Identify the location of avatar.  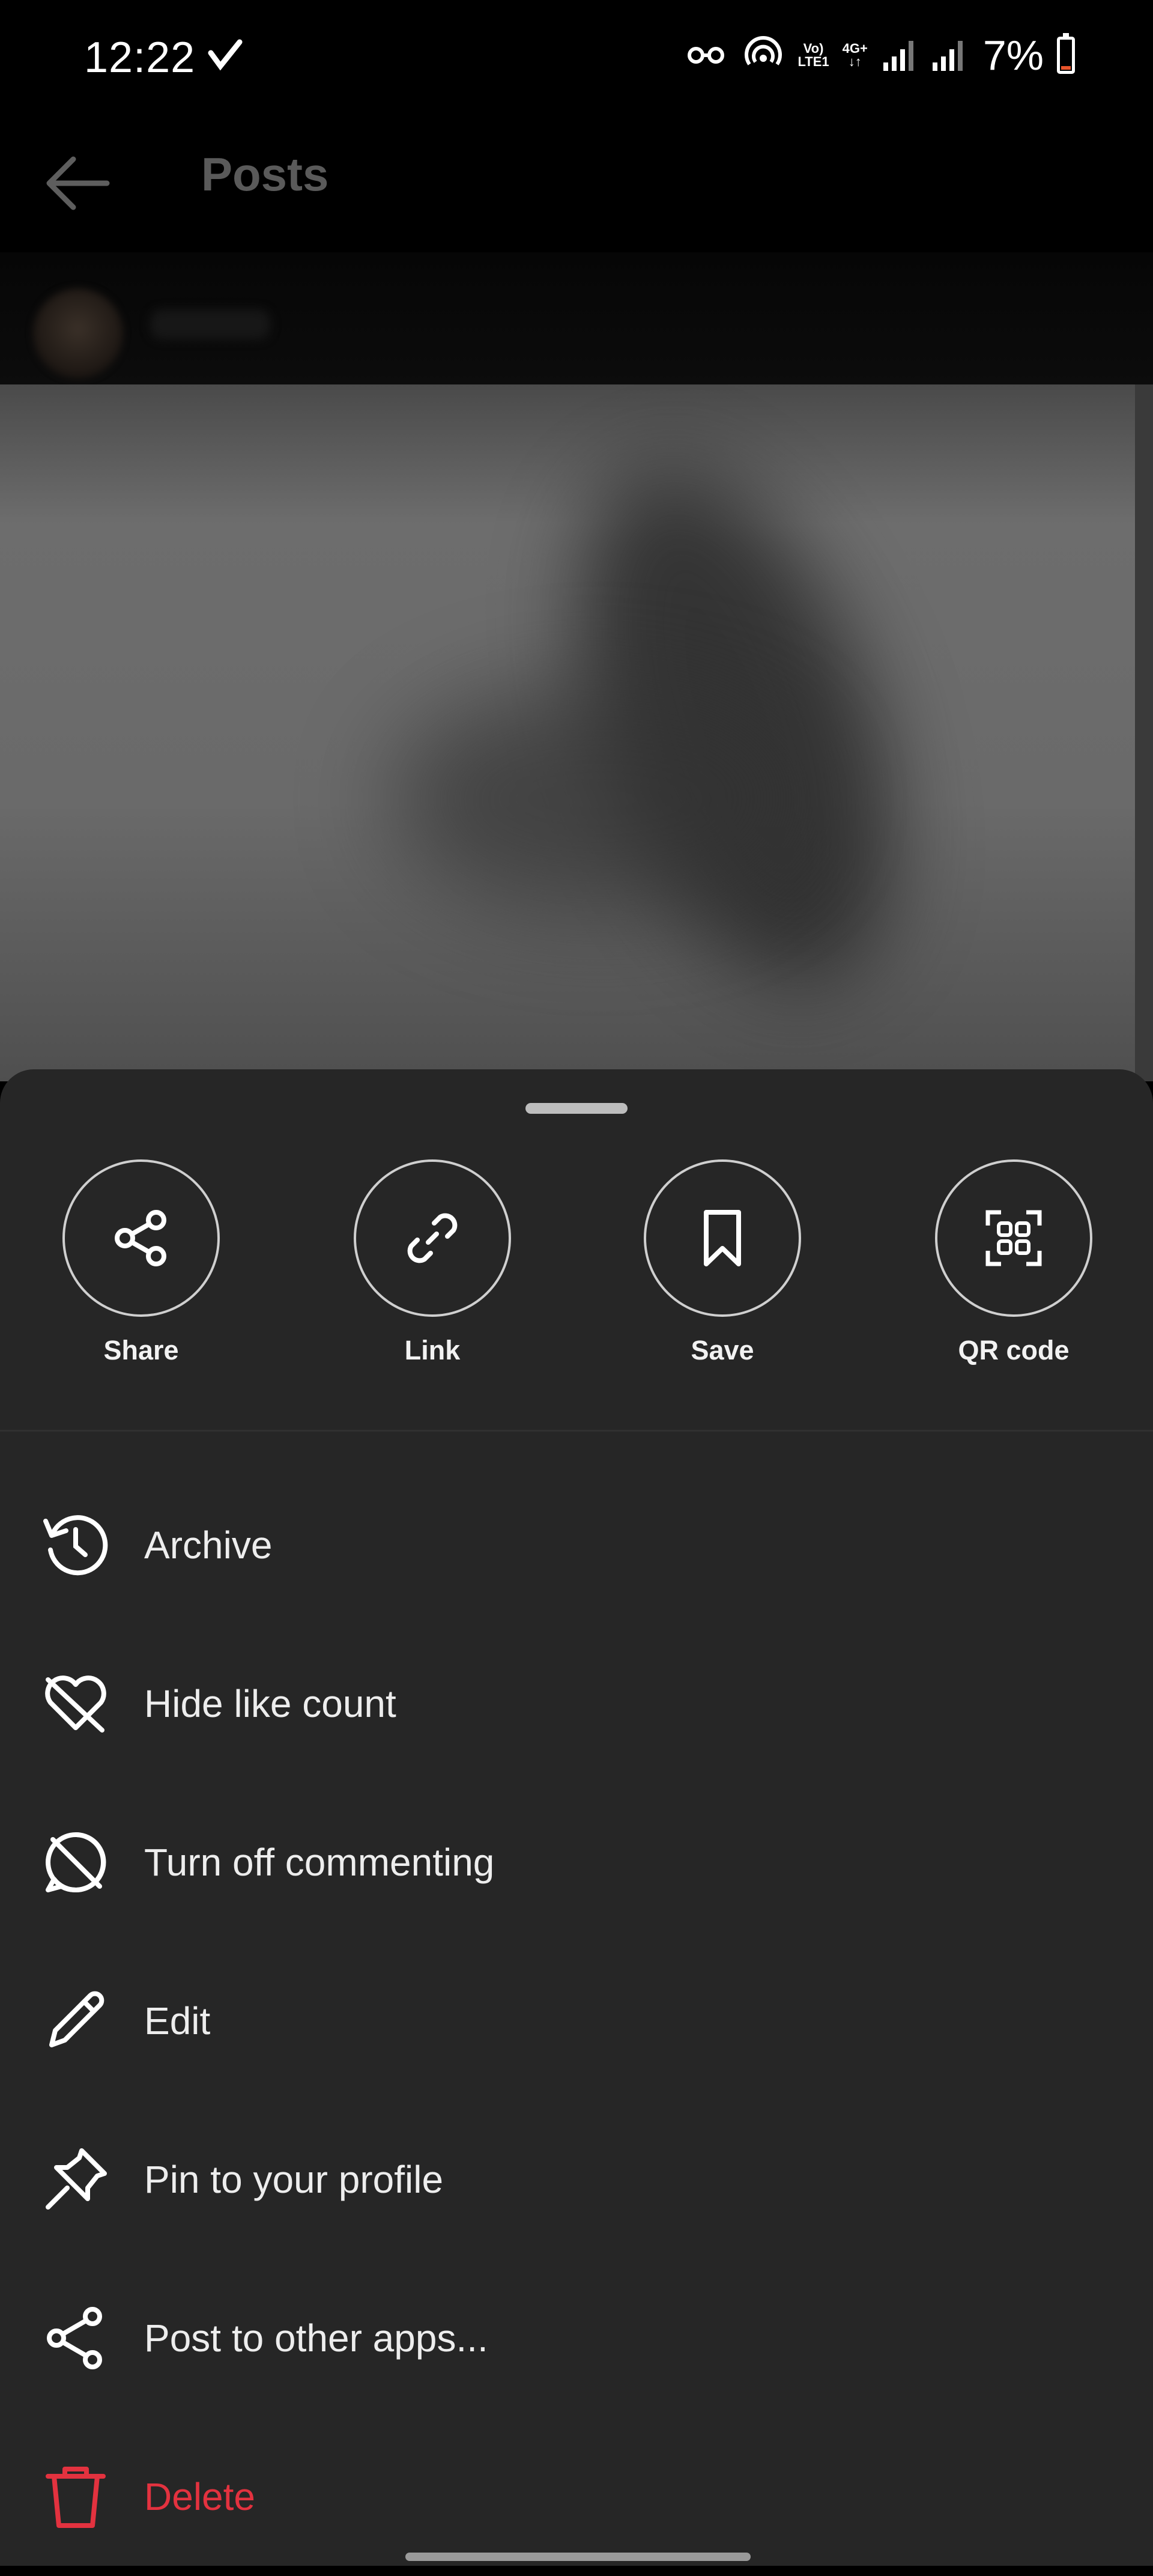
(78, 333).